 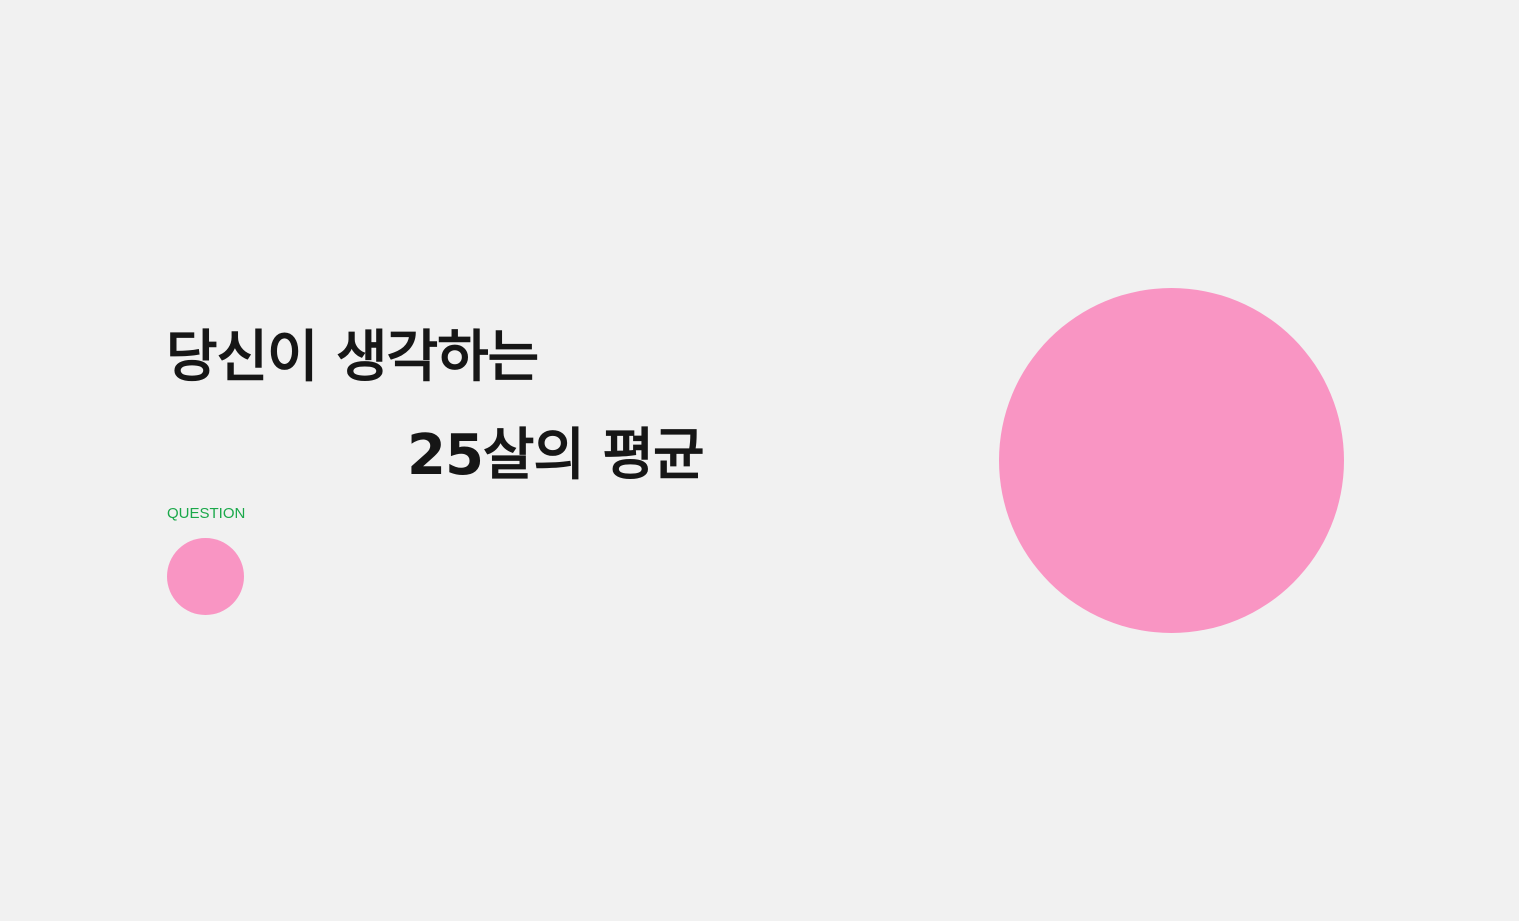 I want to click on headline-line-1: 당신이 생각하는, so click(x=352, y=357).